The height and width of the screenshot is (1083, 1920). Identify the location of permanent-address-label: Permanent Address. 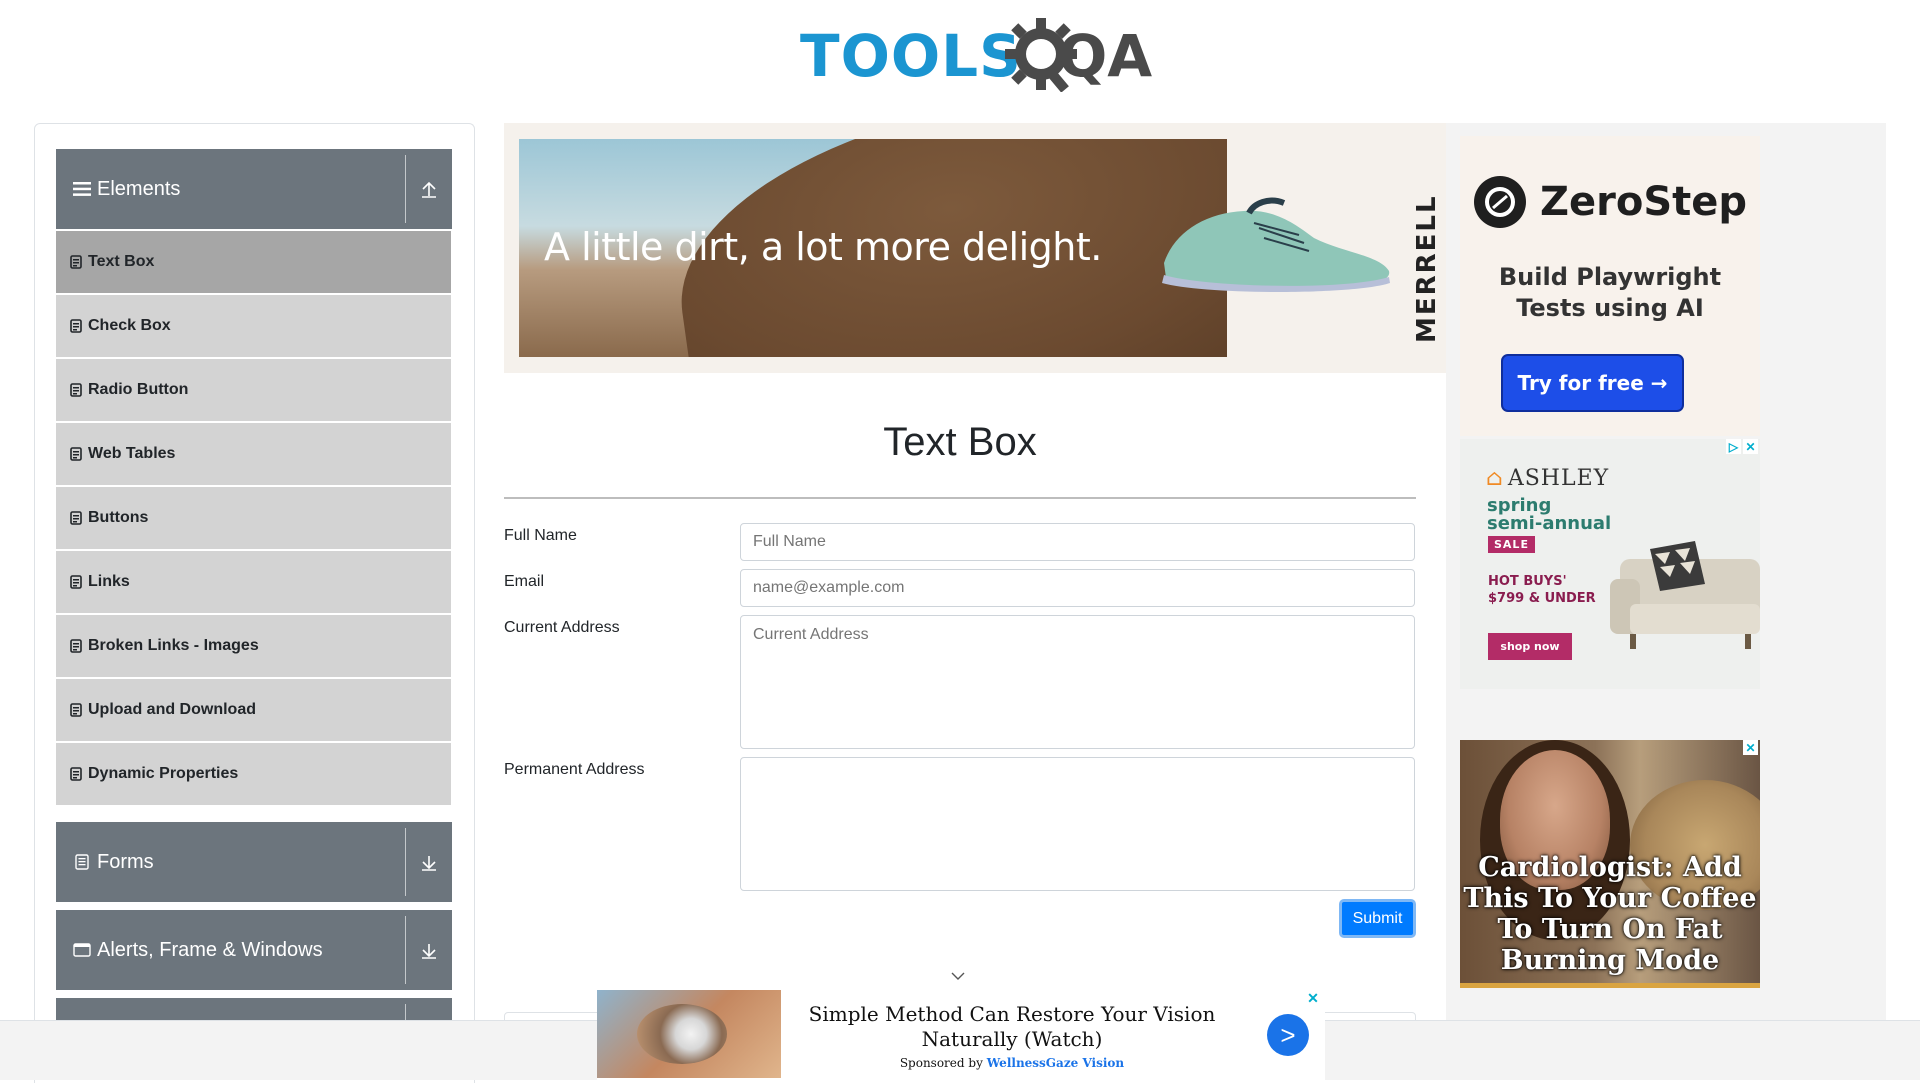
(574, 769).